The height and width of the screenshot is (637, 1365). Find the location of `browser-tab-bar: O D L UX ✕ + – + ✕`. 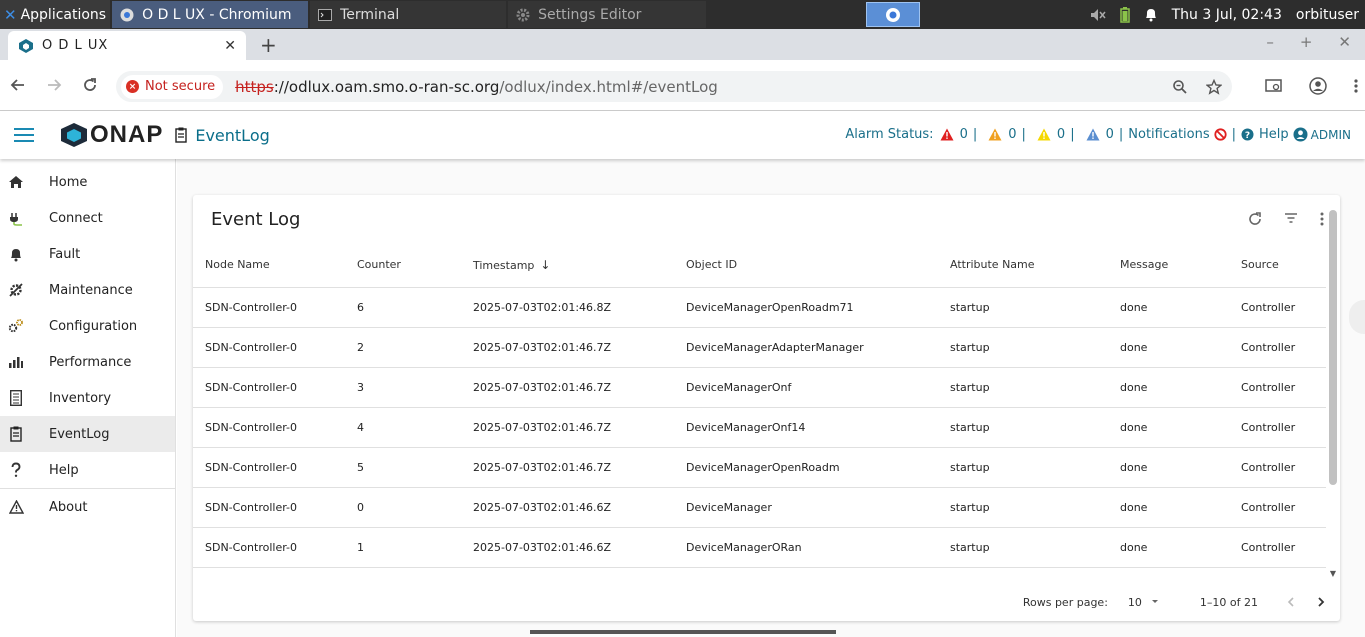

browser-tab-bar: O D L UX ✕ + – + ✕ is located at coordinates (682, 44).